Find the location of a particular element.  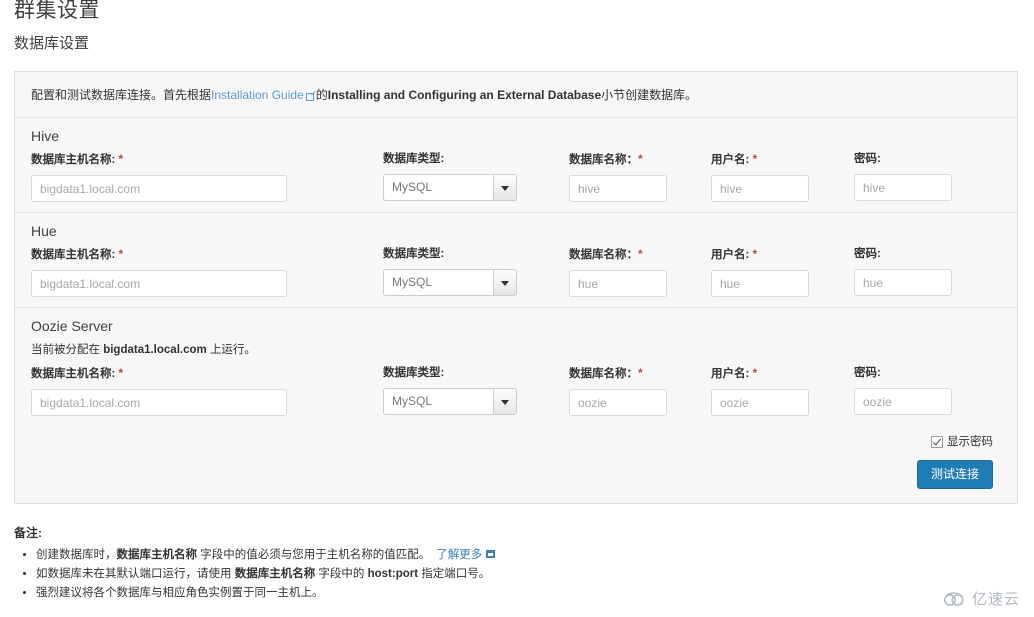

desc-text-mid: 的 is located at coordinates (321, 95).